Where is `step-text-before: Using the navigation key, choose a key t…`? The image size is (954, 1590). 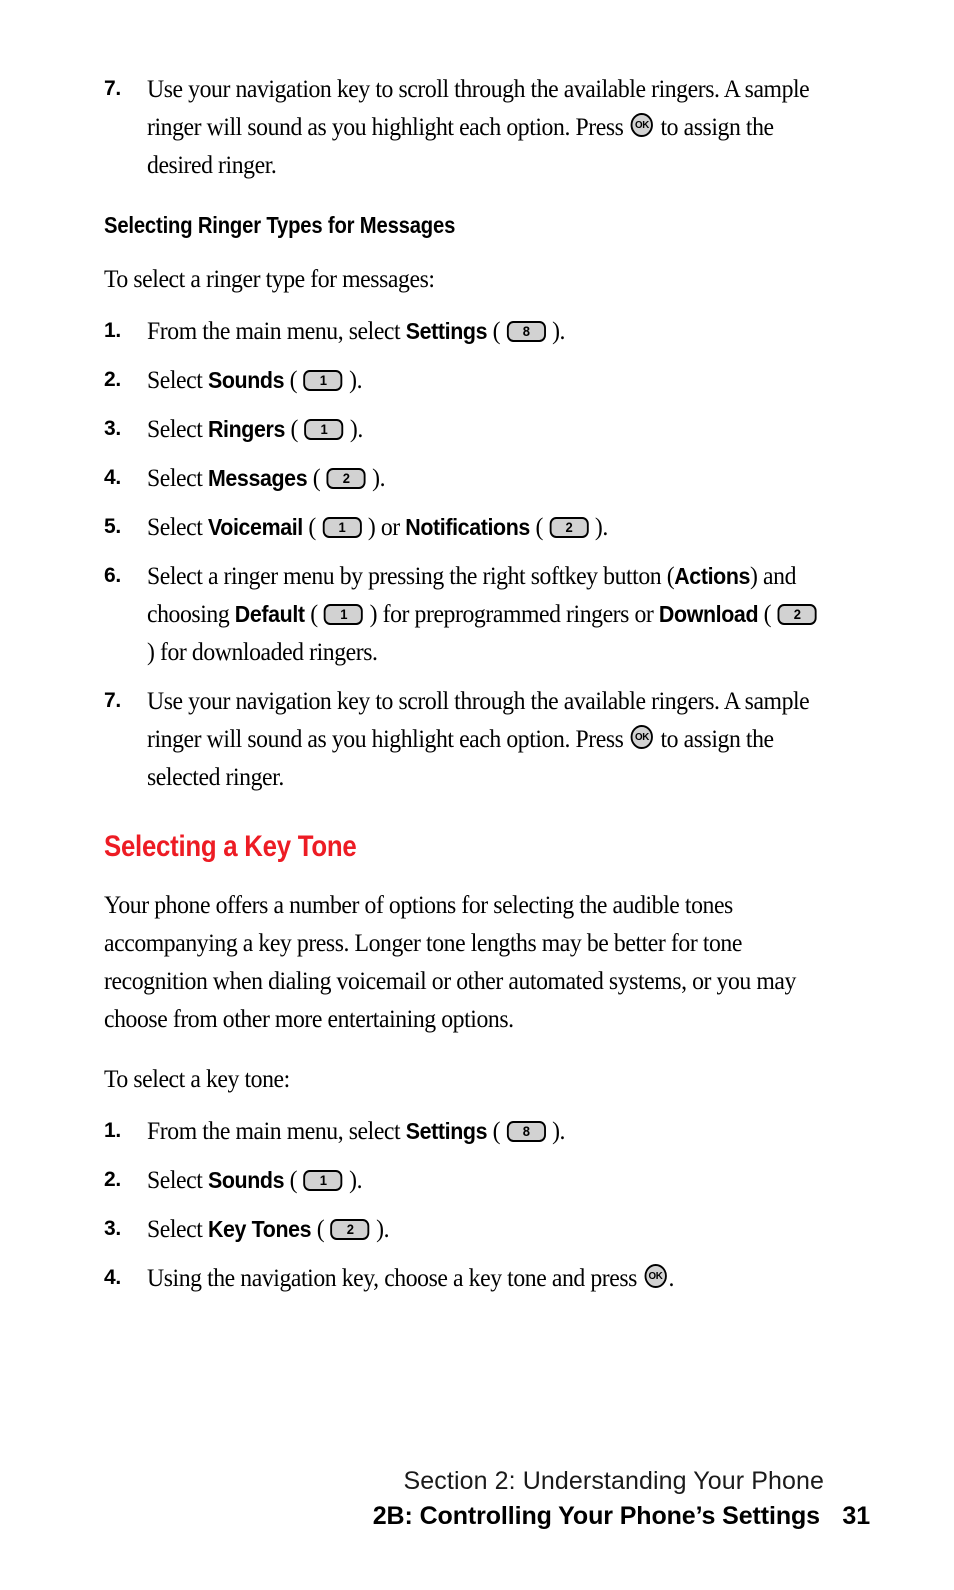 step-text-before: Using the navigation key, choose a key t… is located at coordinates (395, 1277).